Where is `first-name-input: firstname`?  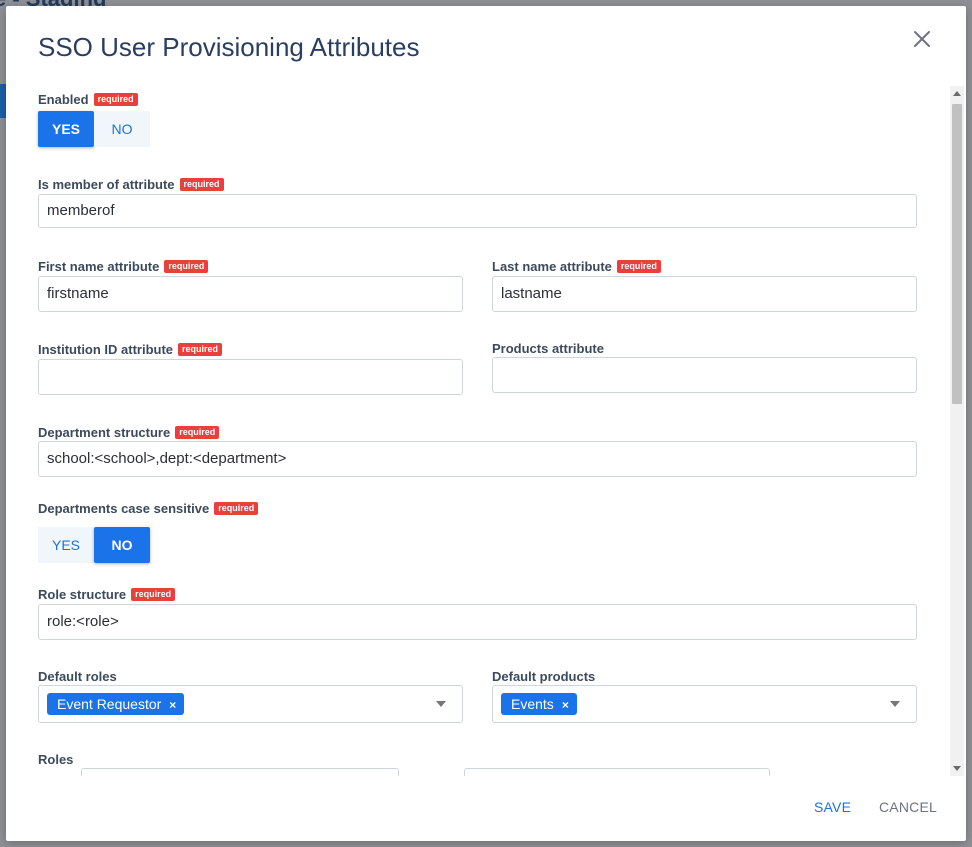 first-name-input: firstname is located at coordinates (250, 294).